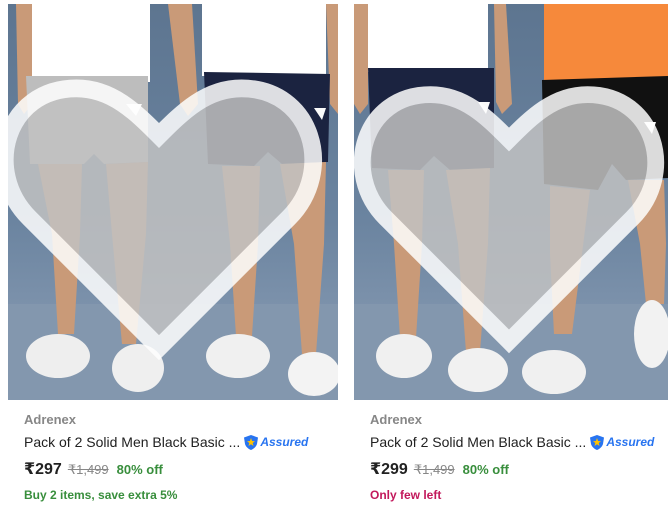 The width and height of the screenshot is (668, 508). I want to click on offer-text: Buy 2 items, save extra 5%, so click(101, 495).